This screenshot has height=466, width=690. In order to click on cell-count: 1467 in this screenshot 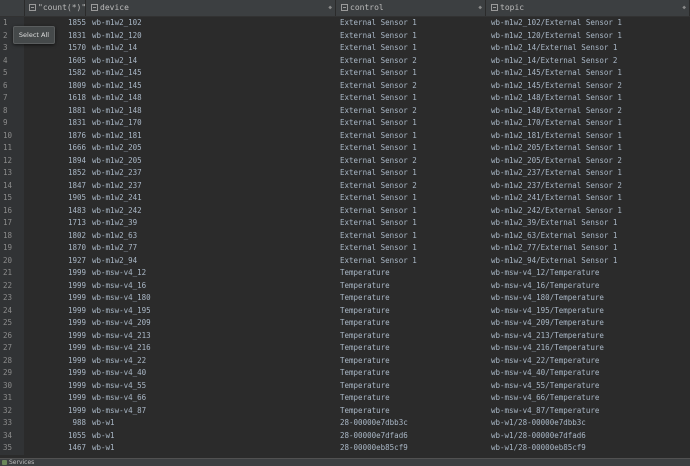, I will do `click(55, 448)`.